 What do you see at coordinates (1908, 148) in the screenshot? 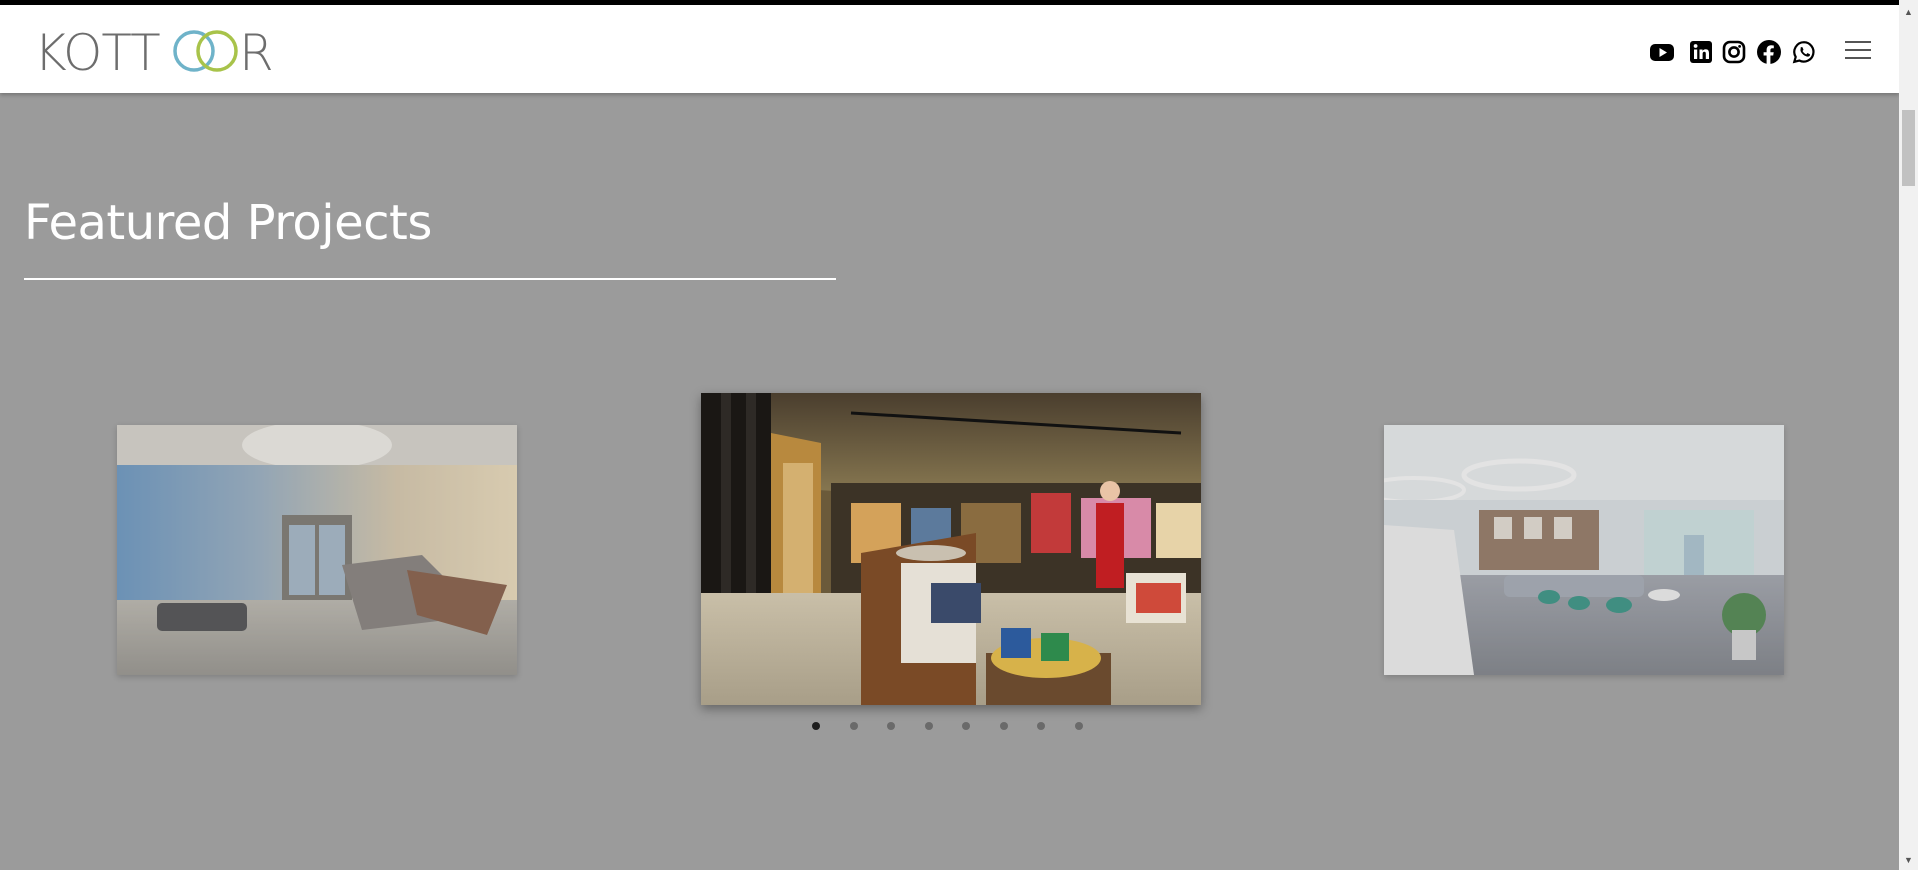
I see `scrollbar-thumb` at bounding box center [1908, 148].